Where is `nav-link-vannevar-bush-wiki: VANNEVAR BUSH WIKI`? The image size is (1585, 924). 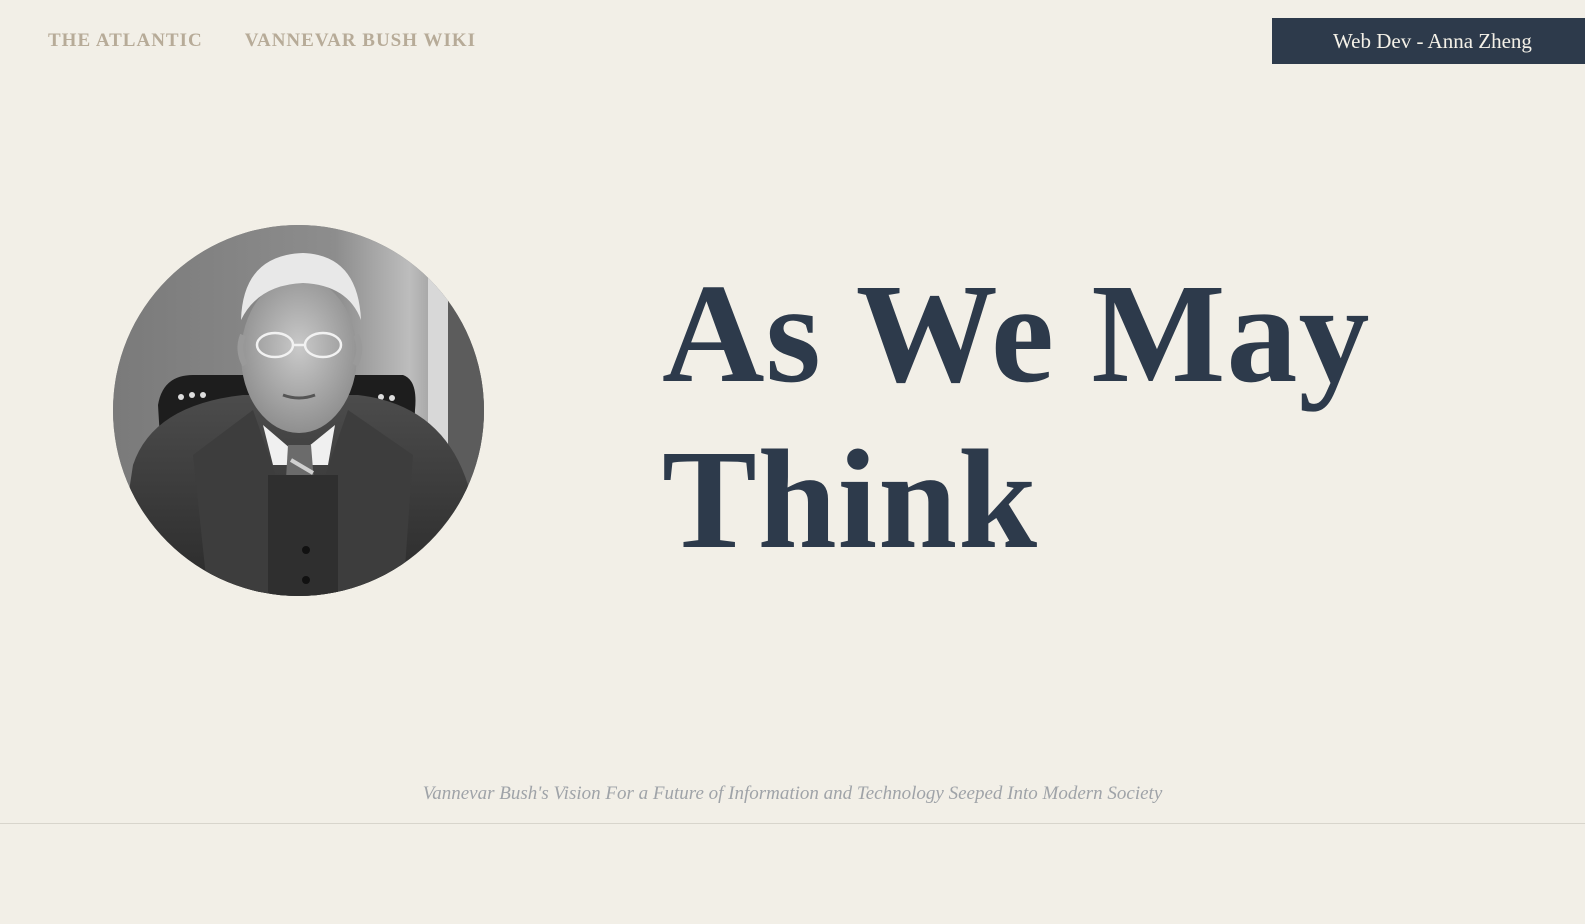
nav-link-vannevar-bush-wiki: VANNEVAR BUSH WIKI is located at coordinates (360, 41).